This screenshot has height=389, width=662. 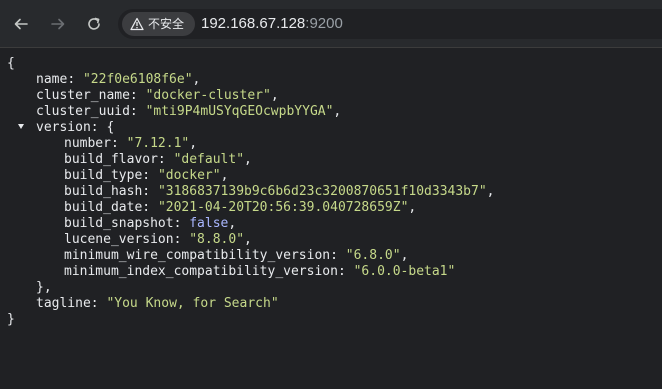 I want to click on json-key: minimum_wire_compatibility_version, so click(x=197, y=255).